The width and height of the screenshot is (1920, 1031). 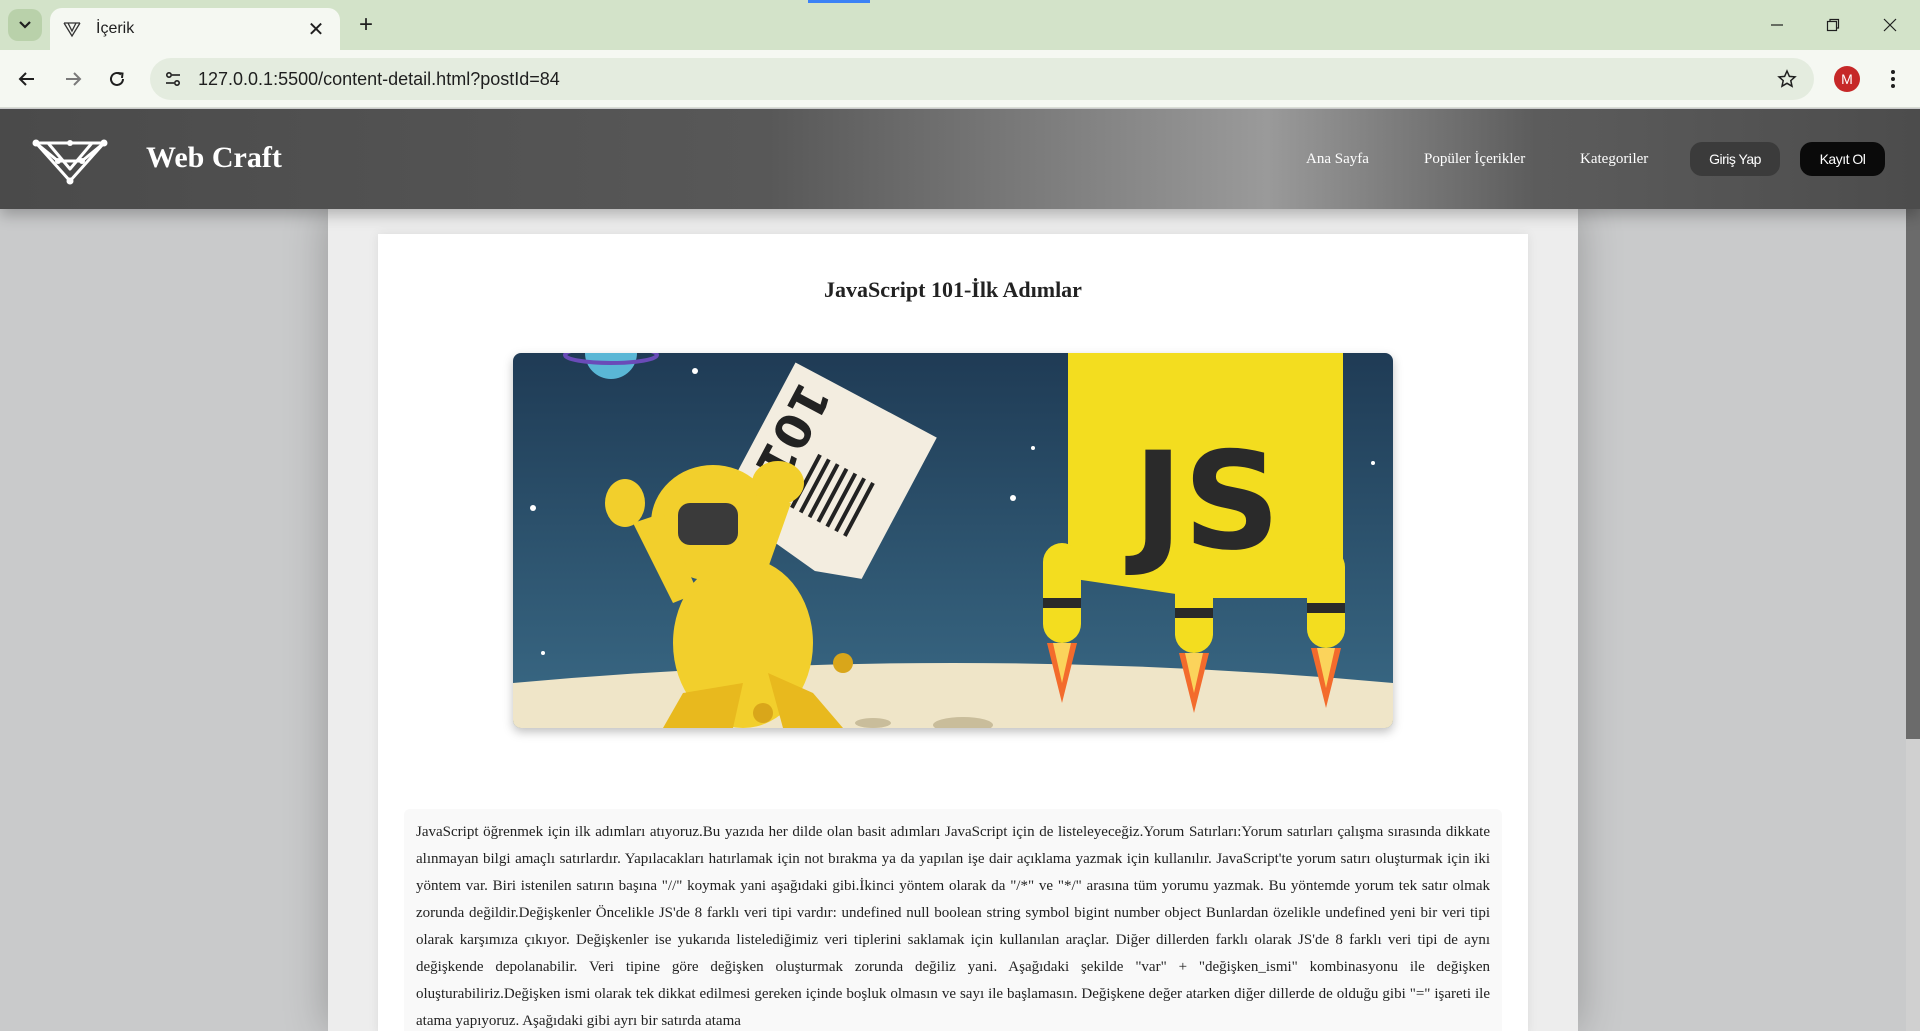 What do you see at coordinates (1787, 79) in the screenshot?
I see `bookmark-star-icon` at bounding box center [1787, 79].